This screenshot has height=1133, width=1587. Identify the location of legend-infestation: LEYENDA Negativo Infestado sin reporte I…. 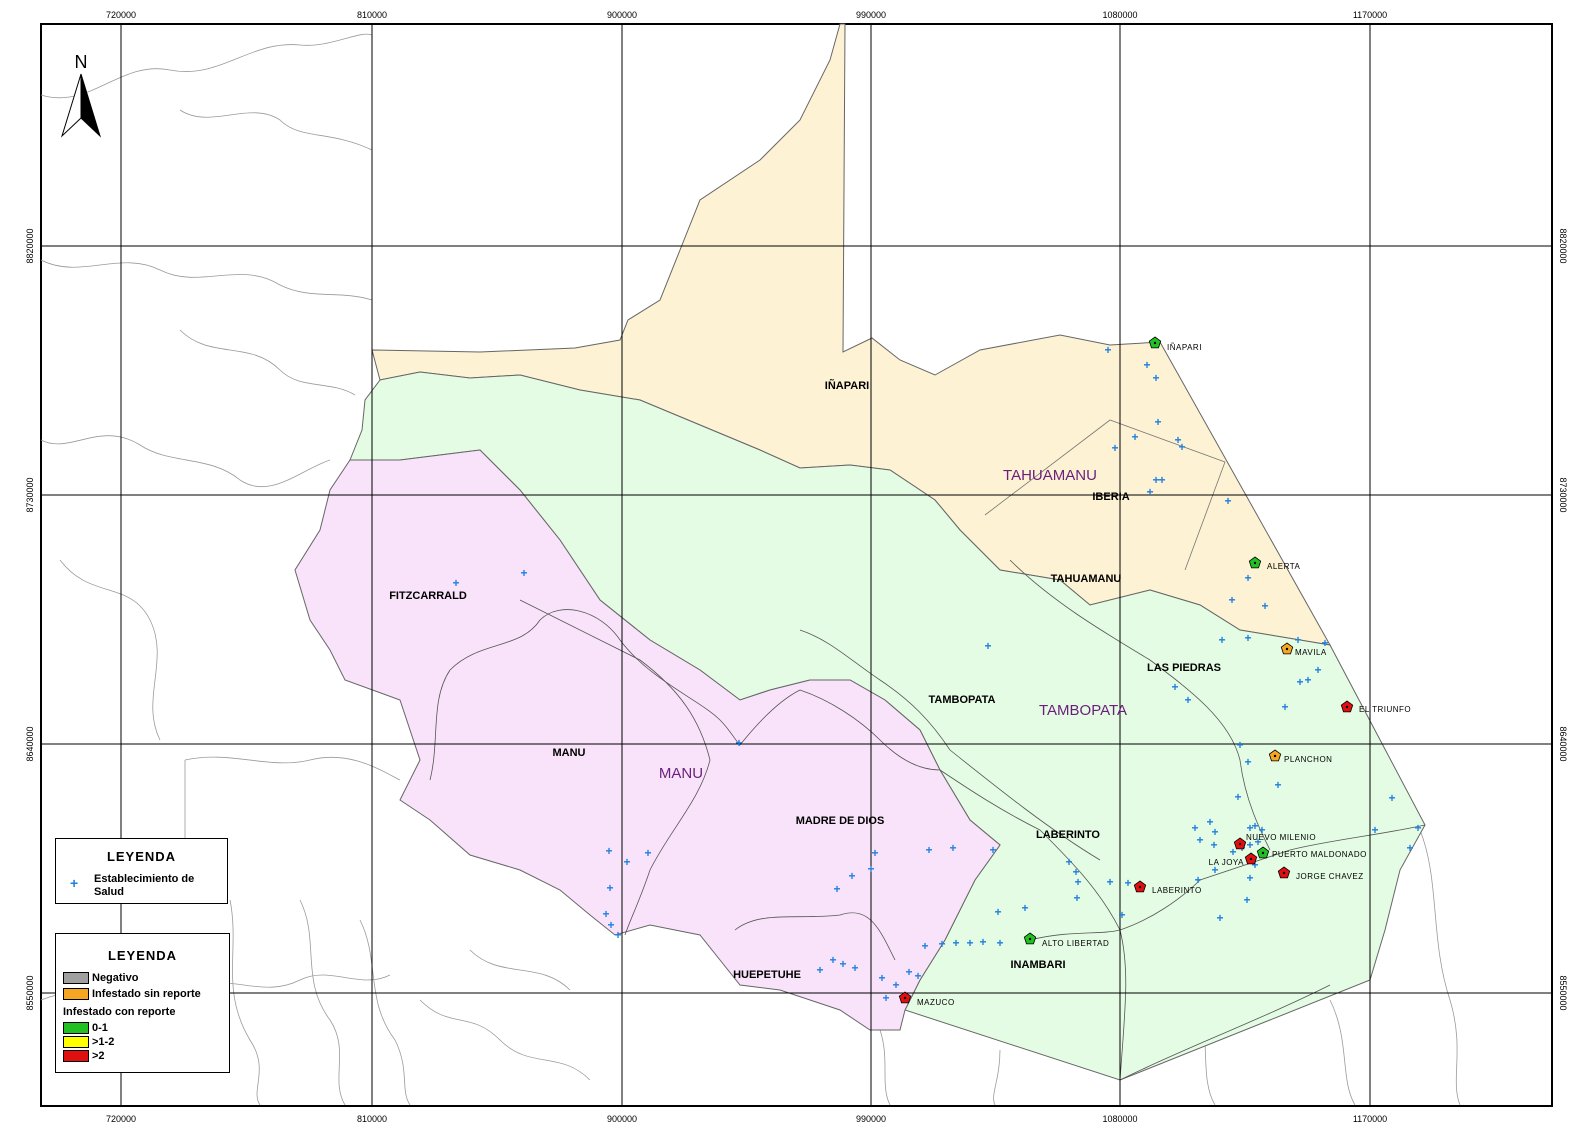
(142, 1003).